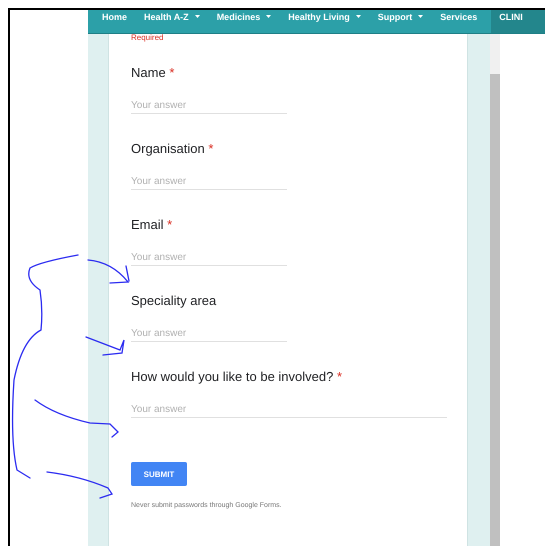 The height and width of the screenshot is (548, 545). I want to click on question-label: Speciality area, so click(173, 300).